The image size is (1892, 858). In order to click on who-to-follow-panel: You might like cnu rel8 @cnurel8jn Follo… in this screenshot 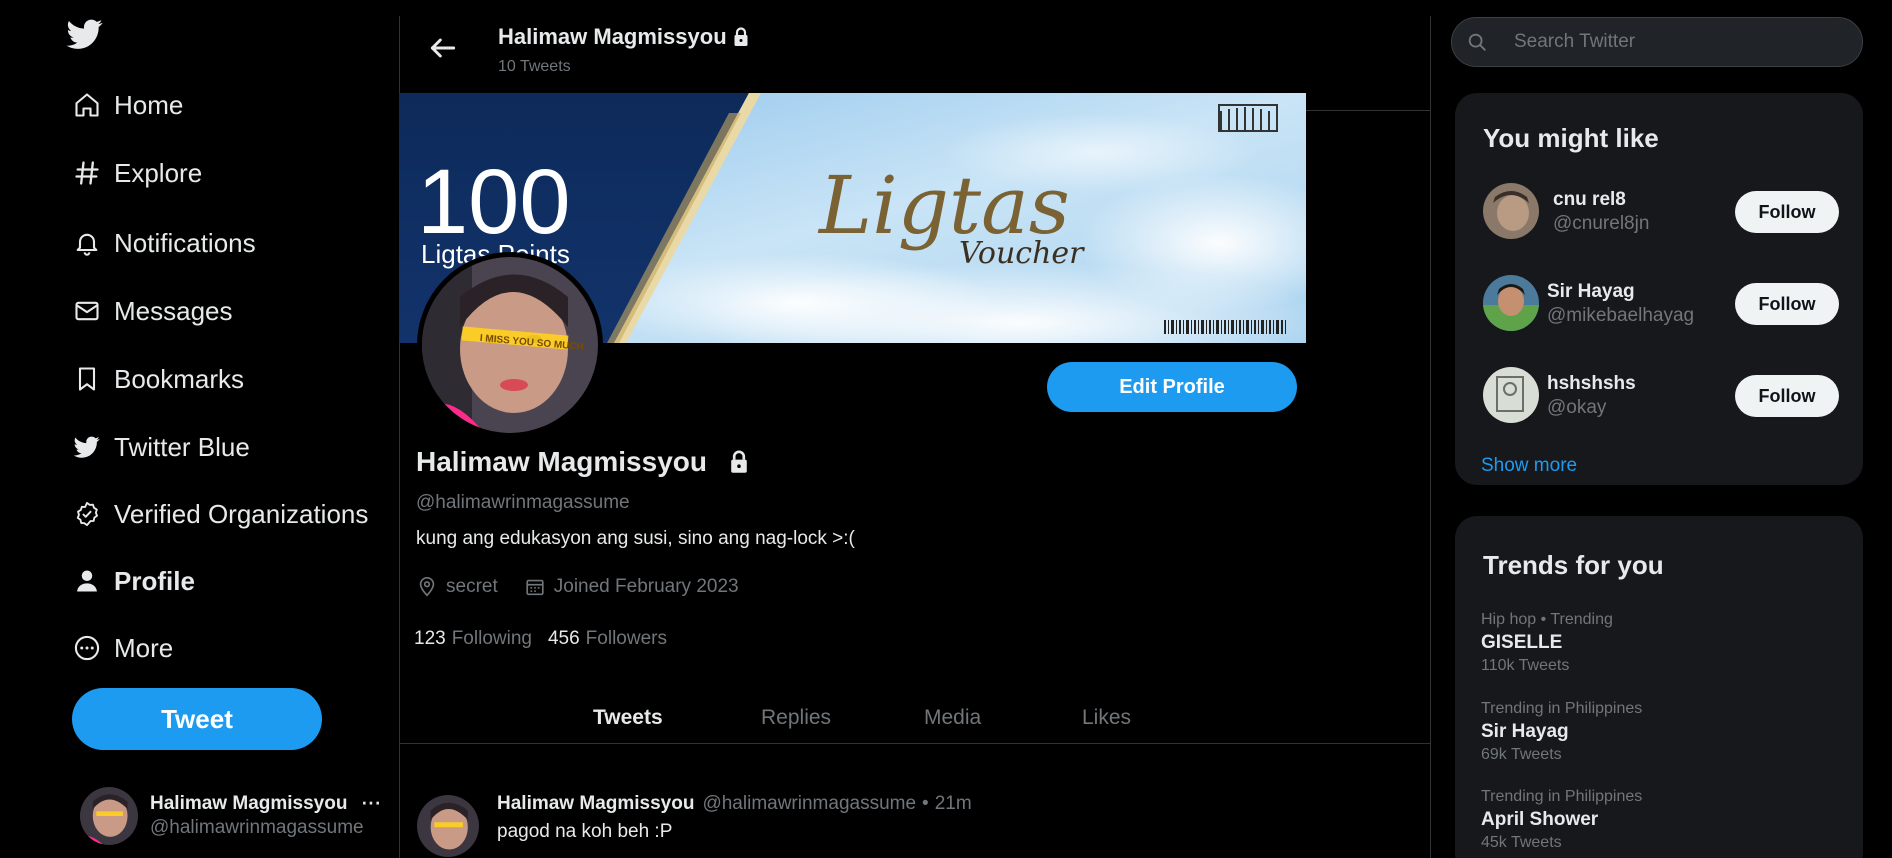, I will do `click(1659, 289)`.